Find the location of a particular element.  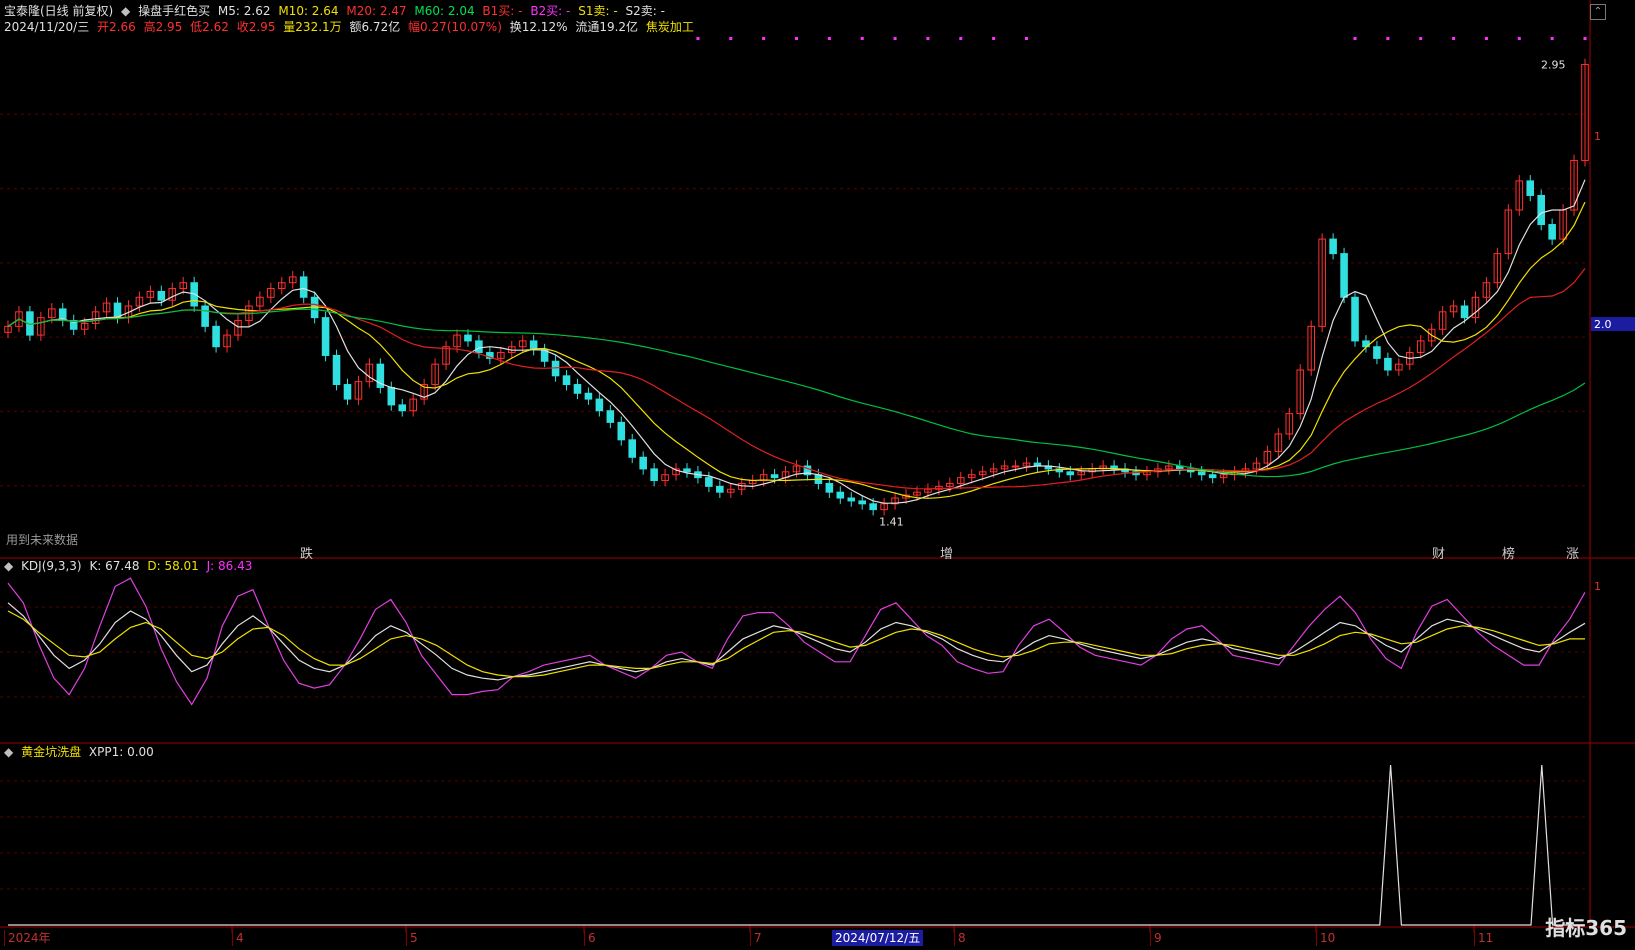

xpp-header: ◆ 黄金坑洗盘 XPP1: 0.00 is located at coordinates (81, 752).